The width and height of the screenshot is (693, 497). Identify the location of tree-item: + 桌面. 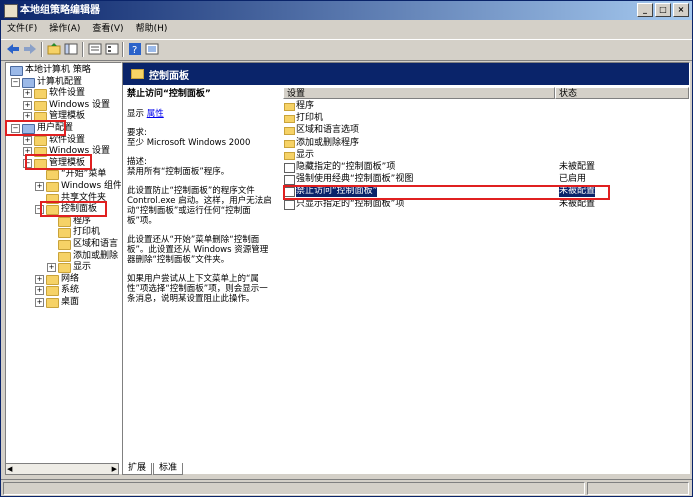
(63, 302).